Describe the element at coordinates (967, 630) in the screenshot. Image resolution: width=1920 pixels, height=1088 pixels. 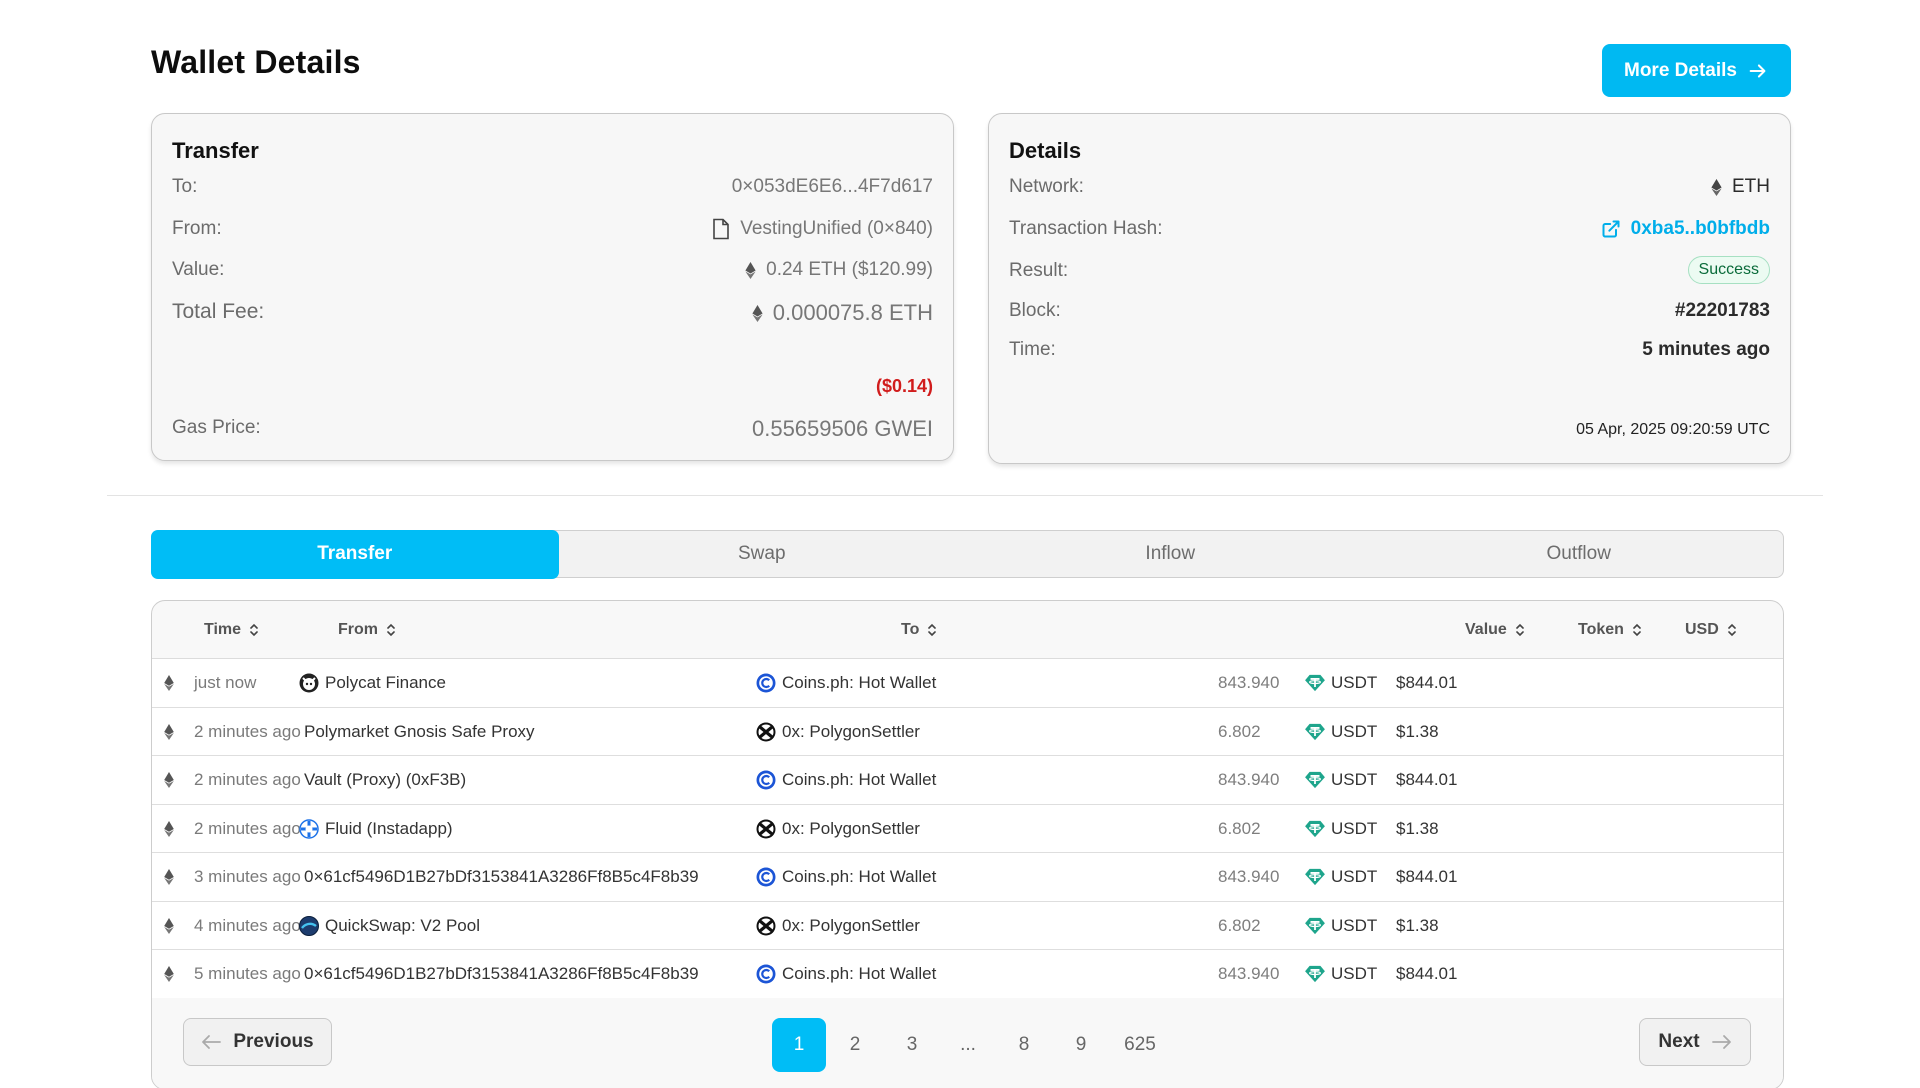
I see `table-header: Time From To Value Token USD` at that location.